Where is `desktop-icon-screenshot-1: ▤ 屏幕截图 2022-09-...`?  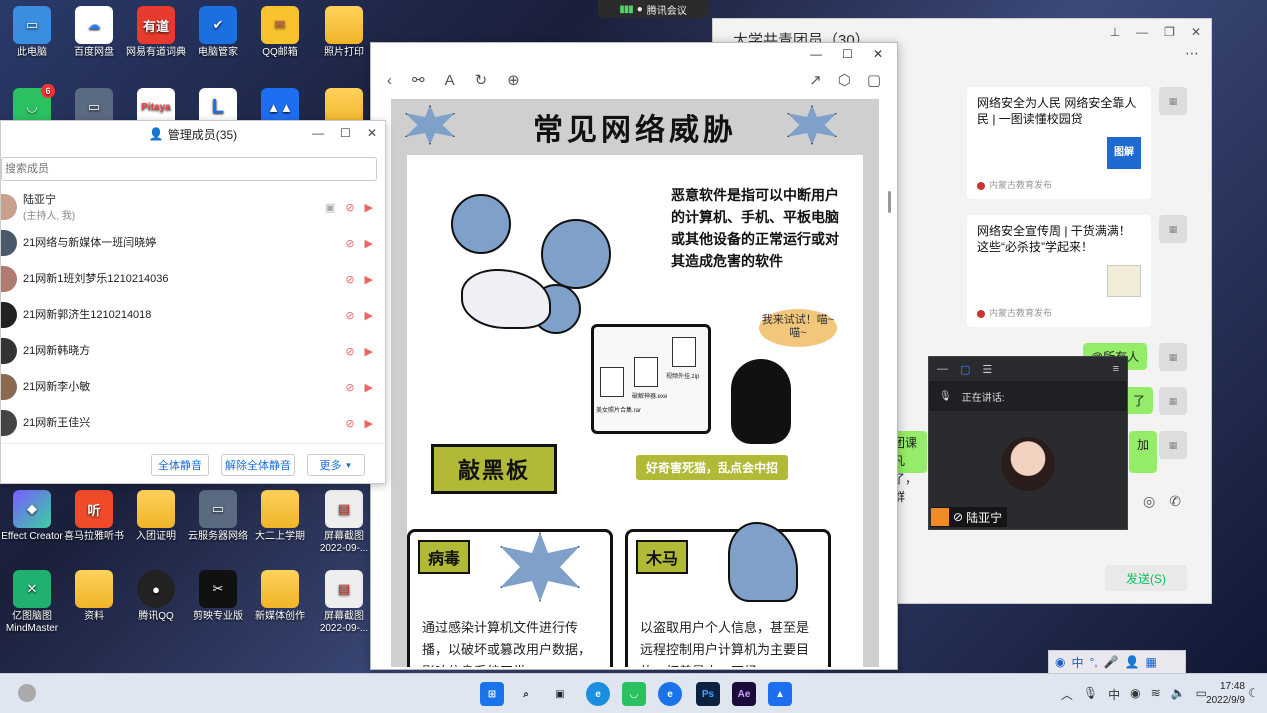
desktop-icon-screenshot-1: ▤ 屏幕截图 2022-09-... is located at coordinates (344, 522).